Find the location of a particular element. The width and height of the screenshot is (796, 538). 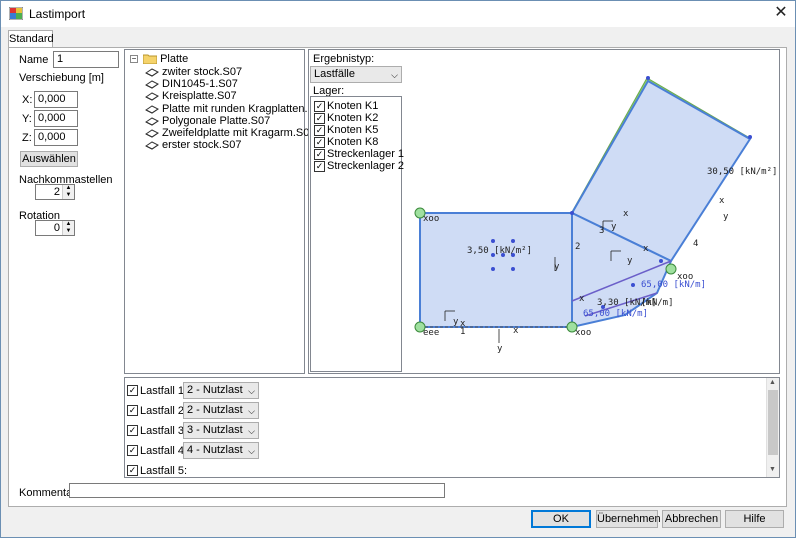

collapse-icon: − is located at coordinates (134, 59).